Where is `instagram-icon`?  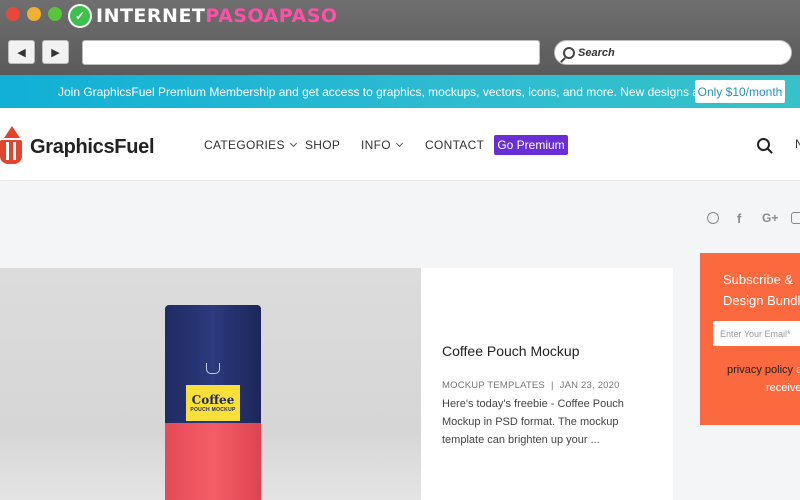 instagram-icon is located at coordinates (795, 218).